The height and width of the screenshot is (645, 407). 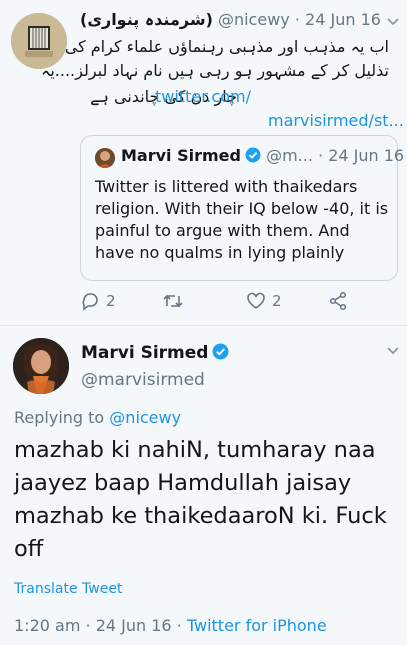 I want to click on author-name: (شرمندہ پنواری), so click(x=146, y=19).